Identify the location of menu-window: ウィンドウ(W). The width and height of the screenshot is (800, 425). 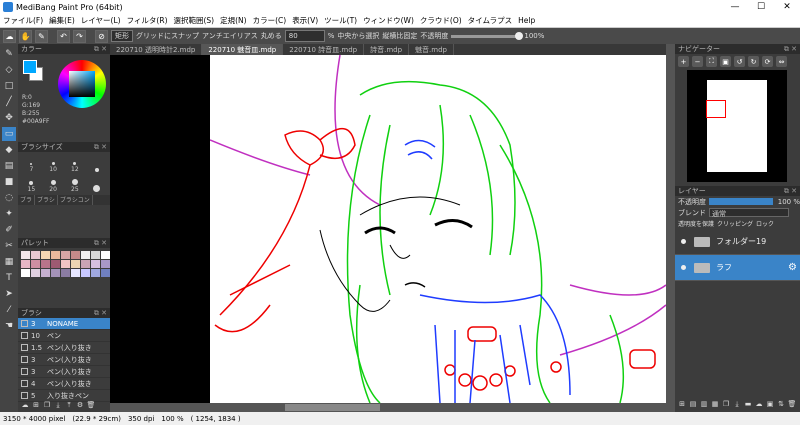
(388, 20).